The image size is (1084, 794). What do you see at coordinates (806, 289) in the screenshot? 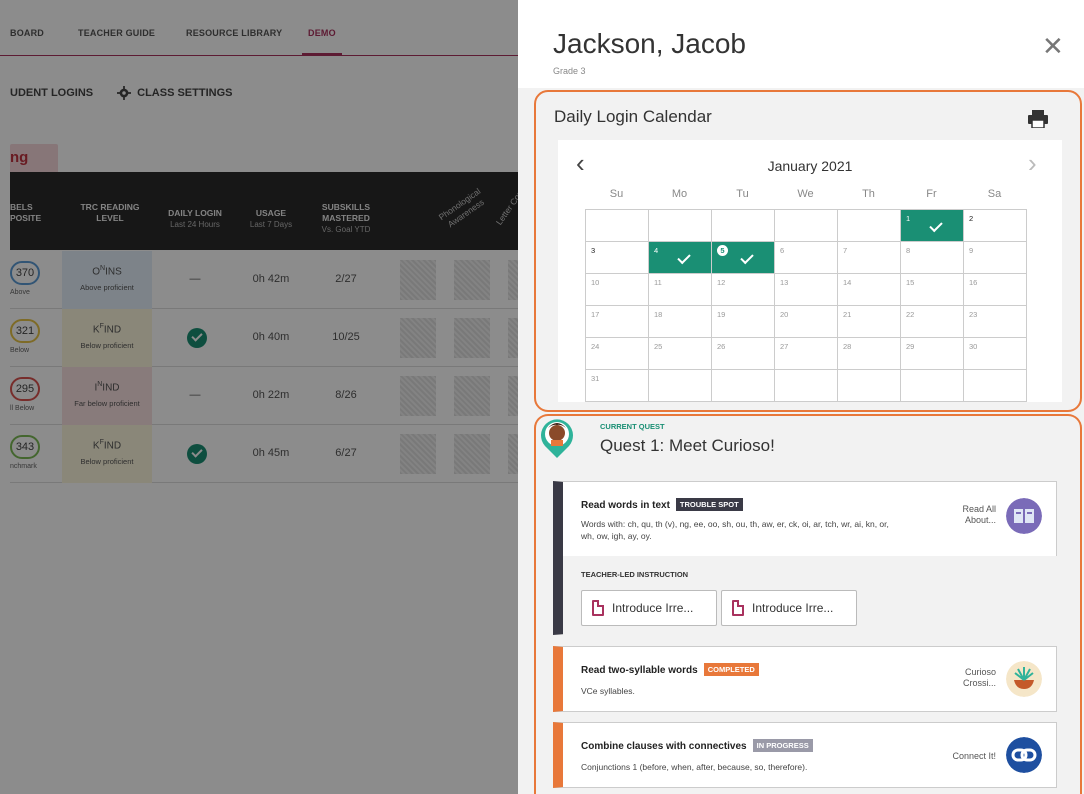
I see `calendar-day-13: 13` at bounding box center [806, 289].